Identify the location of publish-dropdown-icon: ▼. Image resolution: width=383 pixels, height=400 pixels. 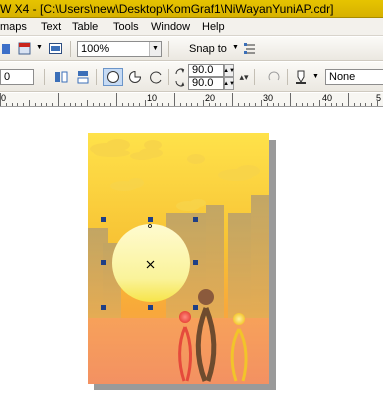
(39, 47).